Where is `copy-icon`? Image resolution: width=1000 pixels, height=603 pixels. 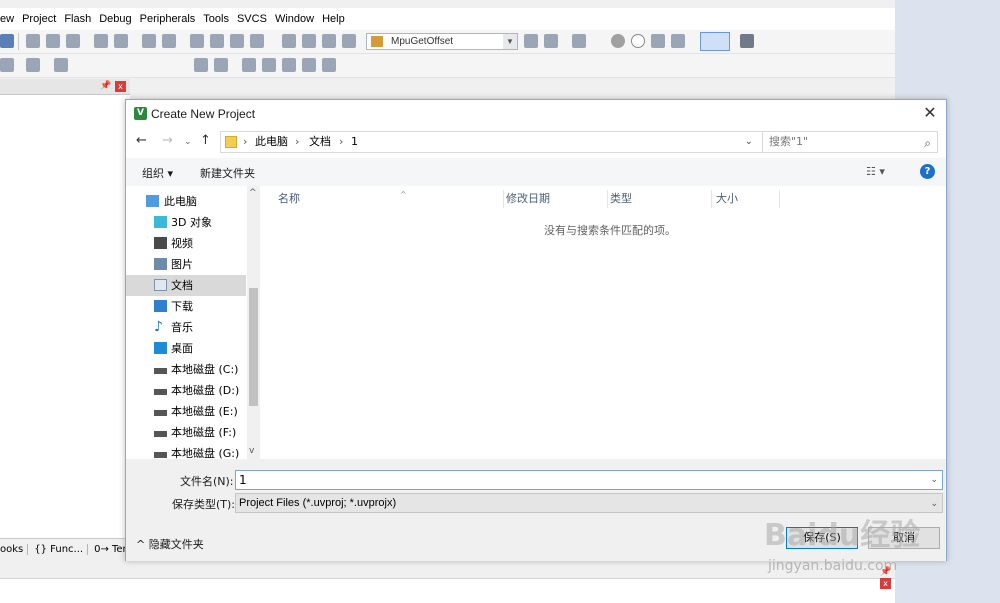
copy-icon is located at coordinates (53, 41).